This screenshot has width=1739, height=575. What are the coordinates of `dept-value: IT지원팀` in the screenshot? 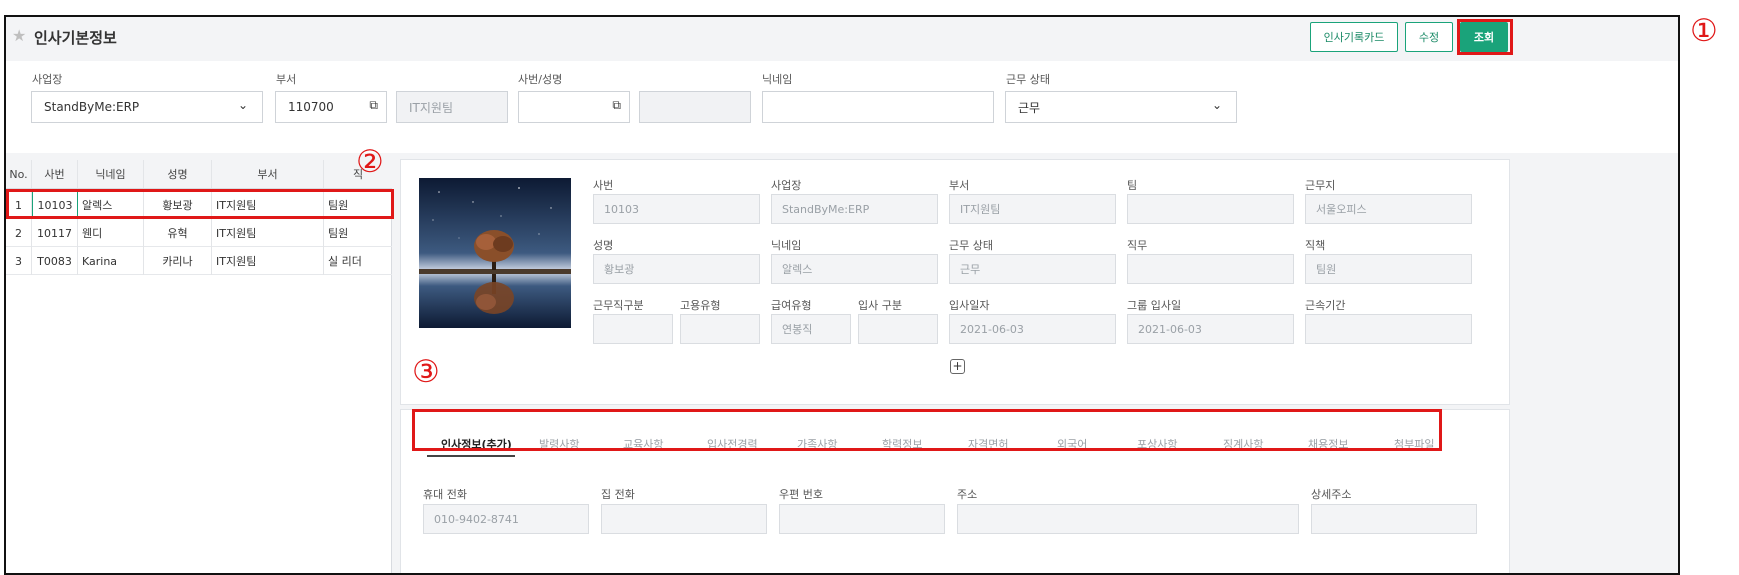 It's located at (980, 209).